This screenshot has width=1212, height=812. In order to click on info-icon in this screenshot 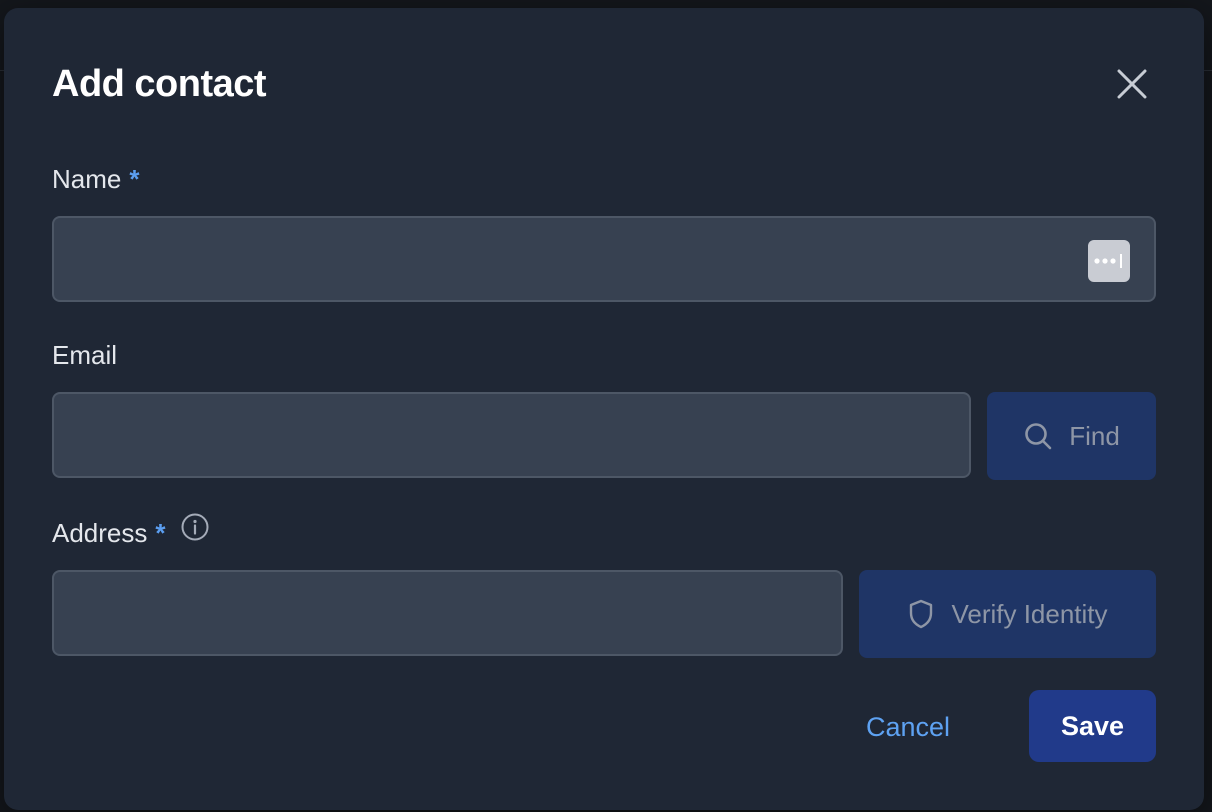, I will do `click(195, 527)`.